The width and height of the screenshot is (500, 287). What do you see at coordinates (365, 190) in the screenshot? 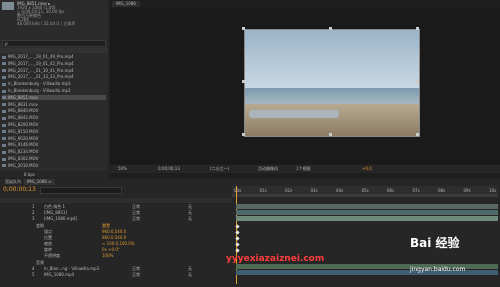
I see `time-ruler: 00s 01s 02s 03s 04s 05s 06s 07s 08s 09s 10s` at bounding box center [365, 190].